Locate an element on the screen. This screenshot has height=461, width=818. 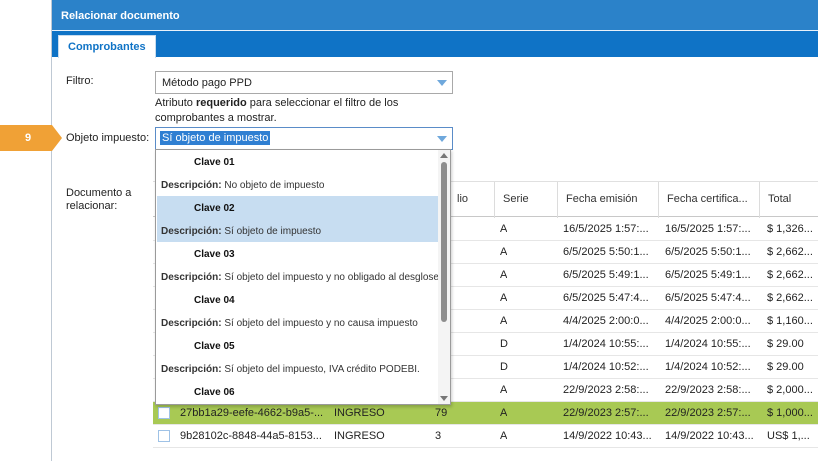
objeto-impuesto-label: Objeto impuesto: is located at coordinates (108, 138).